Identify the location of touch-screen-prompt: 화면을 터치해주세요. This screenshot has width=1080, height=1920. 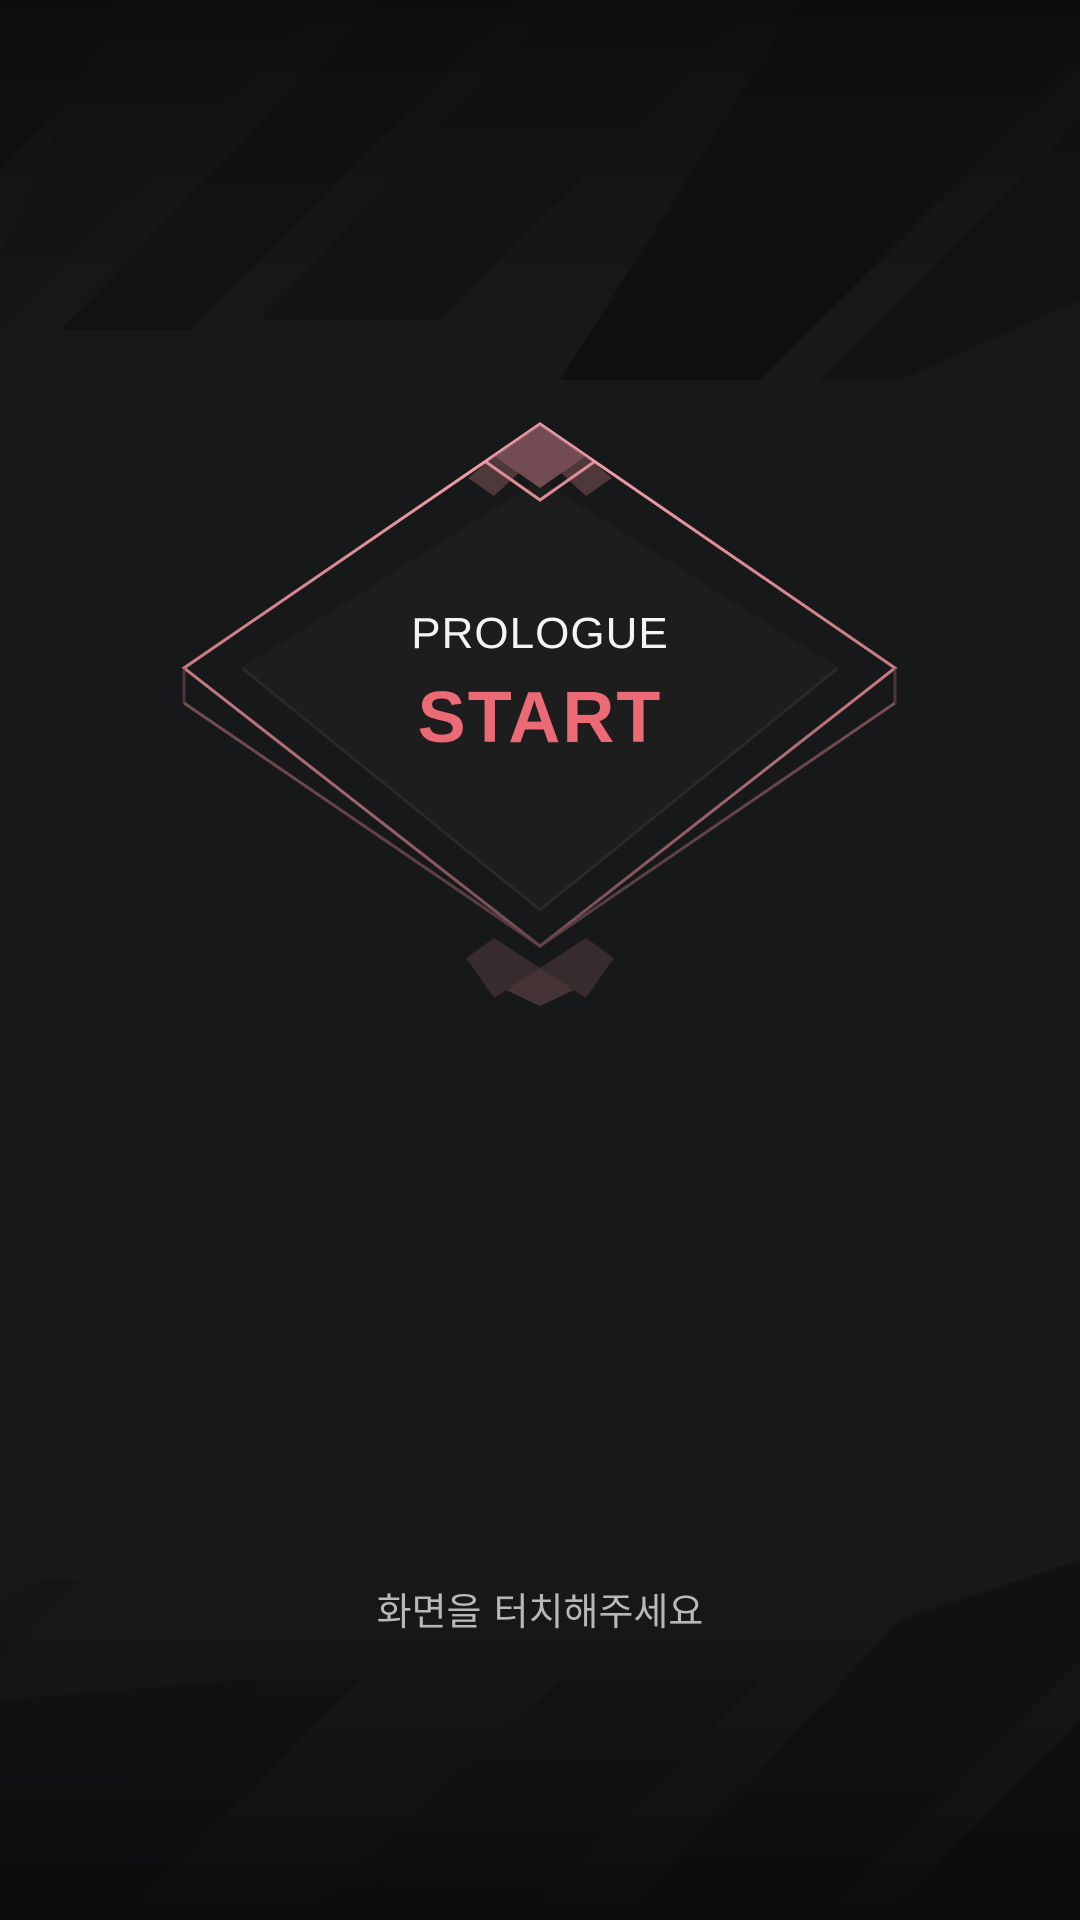
(540, 1612).